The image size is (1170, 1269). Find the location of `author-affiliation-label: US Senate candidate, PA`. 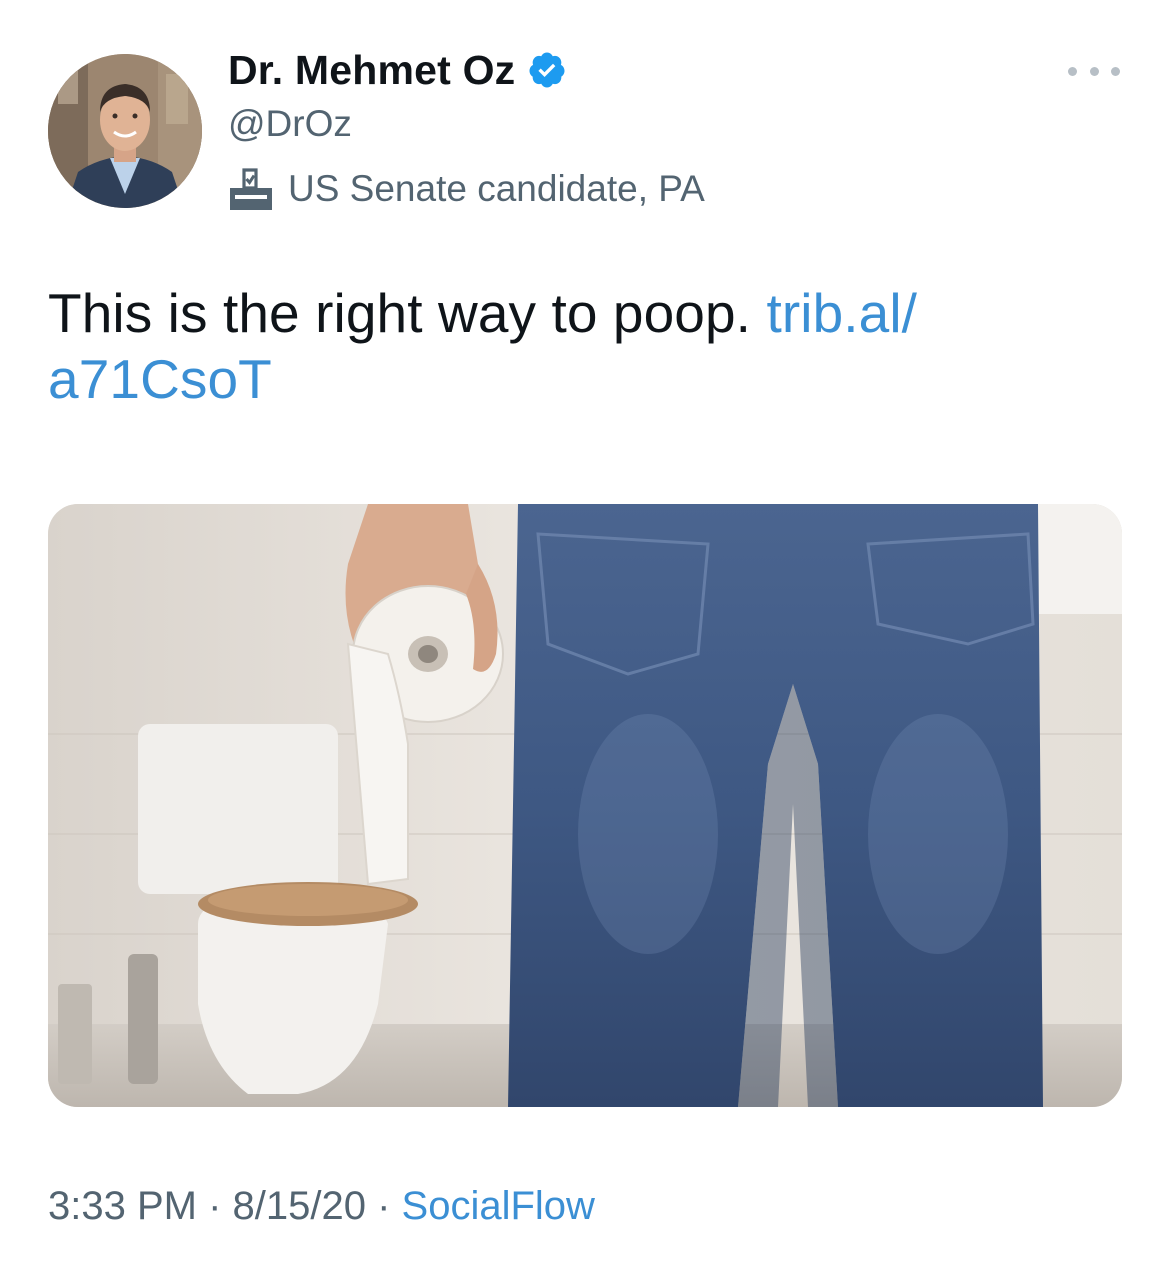

author-affiliation-label: US Senate candidate, PA is located at coordinates (465, 189).